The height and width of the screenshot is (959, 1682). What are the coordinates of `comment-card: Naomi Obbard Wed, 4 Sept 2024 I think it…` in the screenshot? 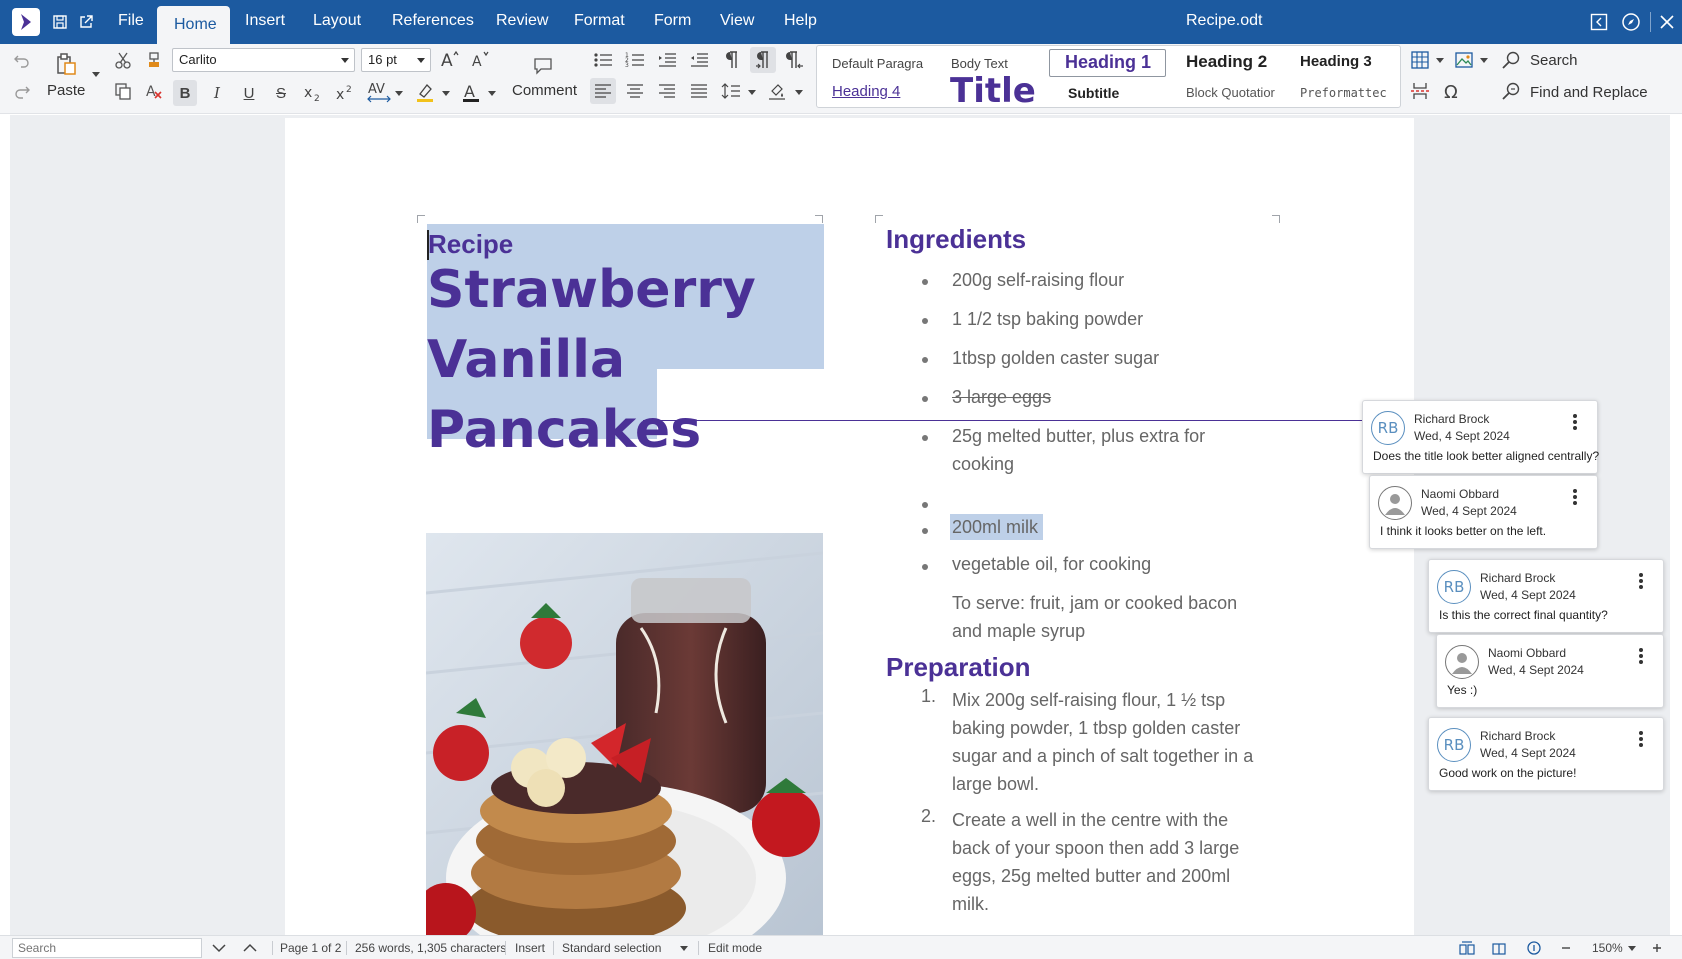 It's located at (1483, 512).